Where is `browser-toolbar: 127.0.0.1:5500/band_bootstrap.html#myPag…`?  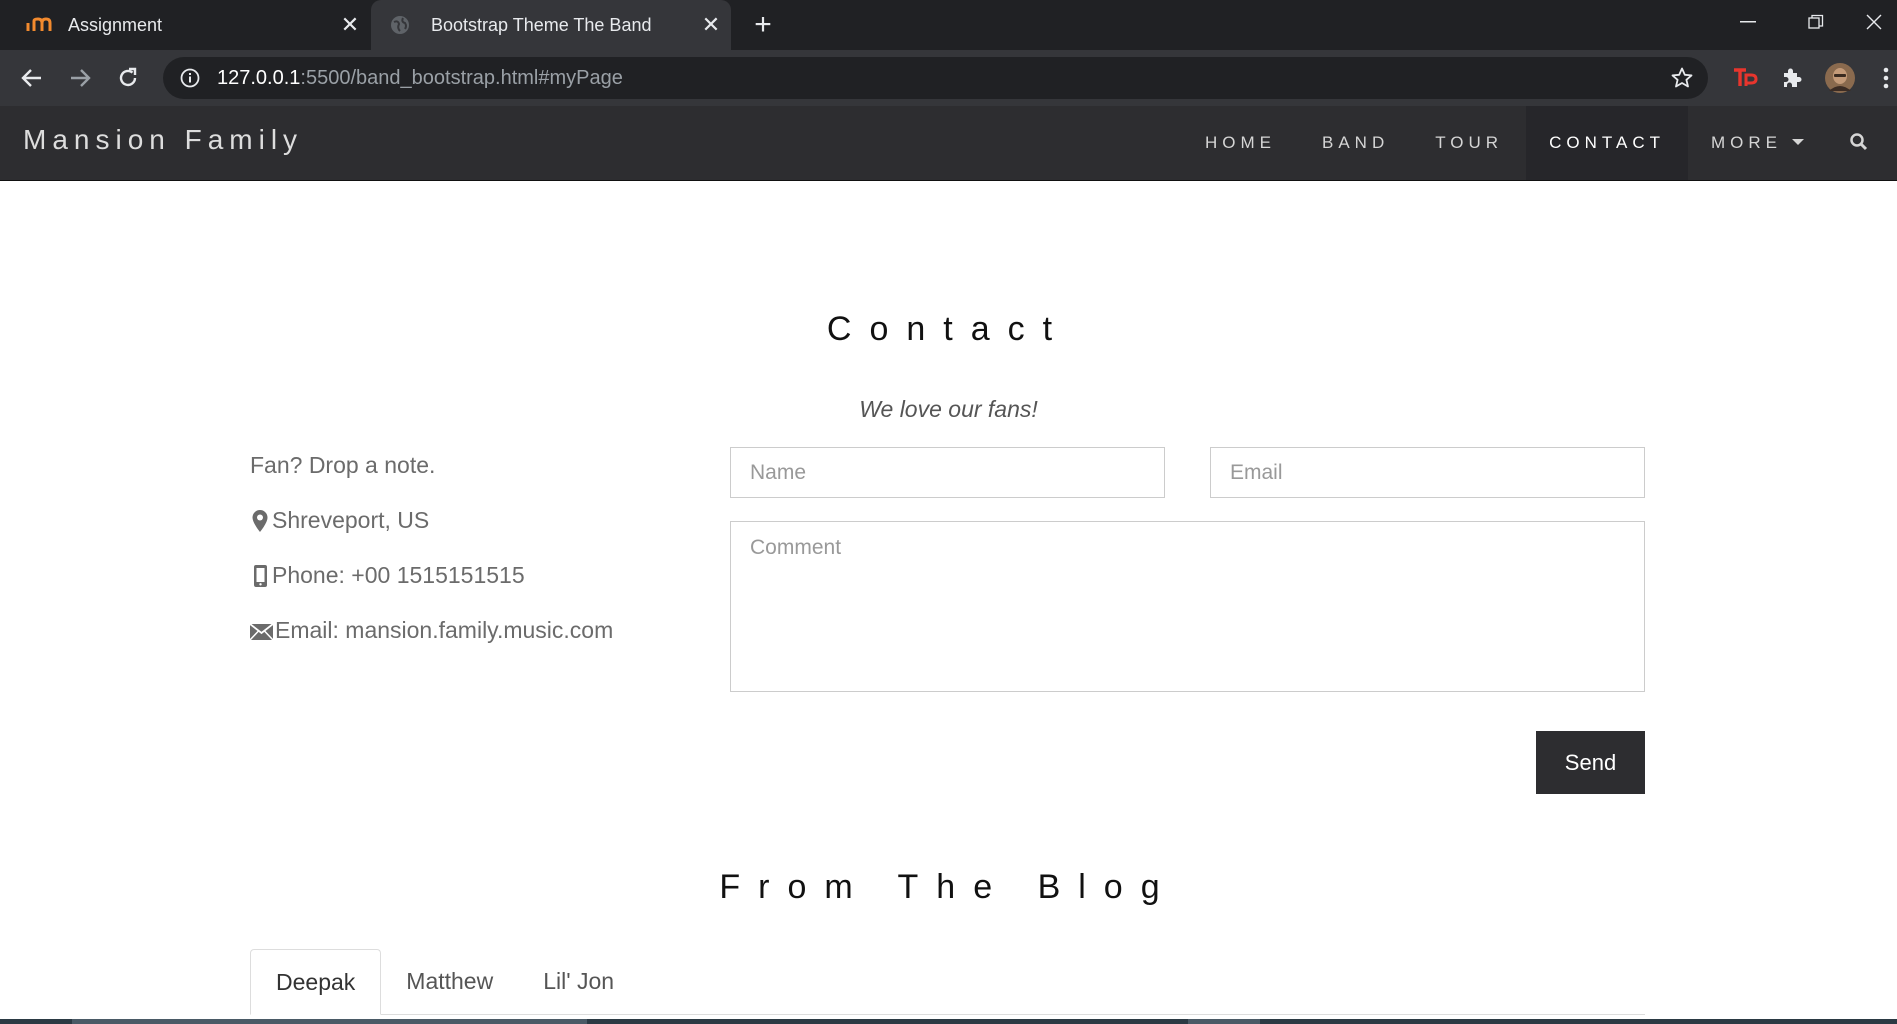
browser-toolbar: 127.0.0.1:5500/band_bootstrap.html#myPag… is located at coordinates (948, 78).